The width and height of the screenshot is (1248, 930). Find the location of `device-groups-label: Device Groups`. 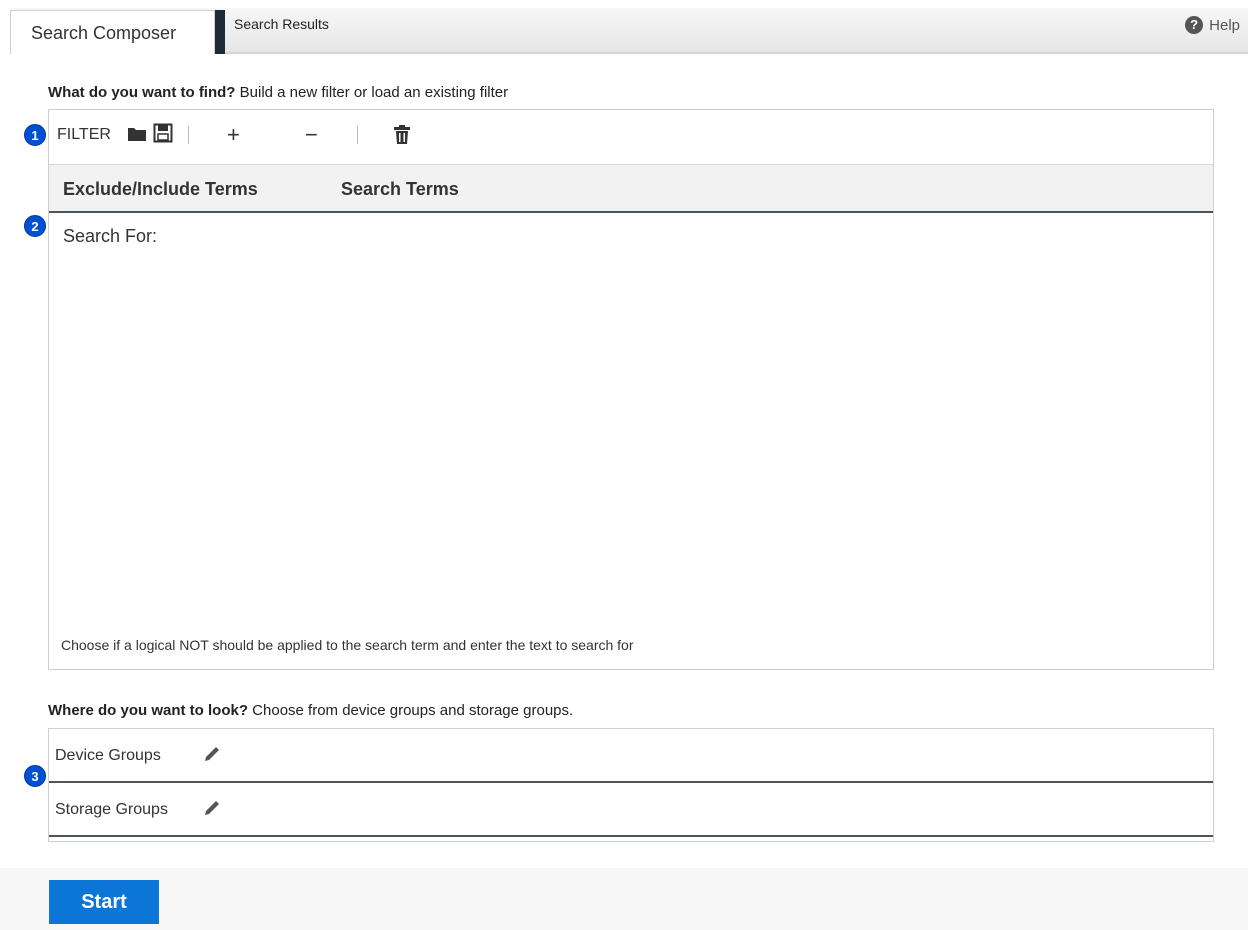

device-groups-label: Device Groups is located at coordinates (108, 755).